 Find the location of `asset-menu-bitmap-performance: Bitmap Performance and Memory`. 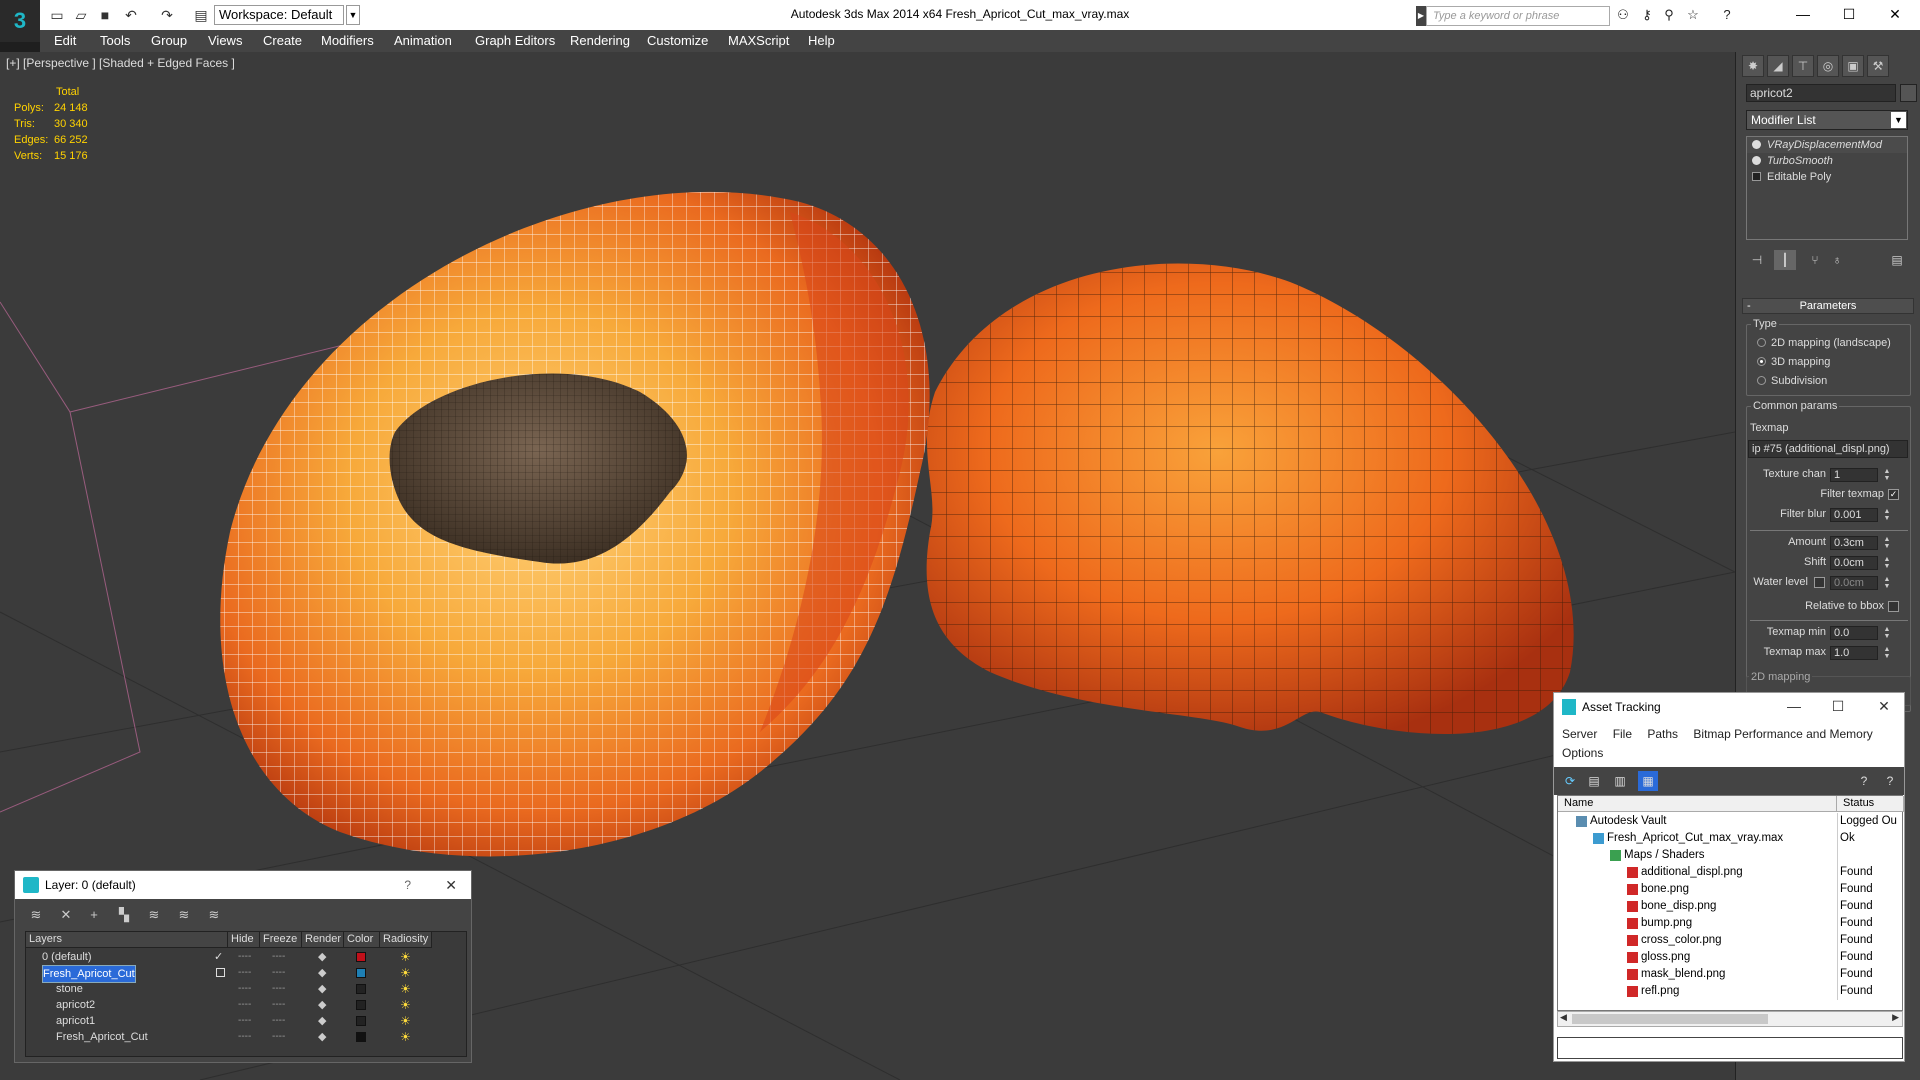

asset-menu-bitmap-performance: Bitmap Performance and Memory is located at coordinates (1782, 734).